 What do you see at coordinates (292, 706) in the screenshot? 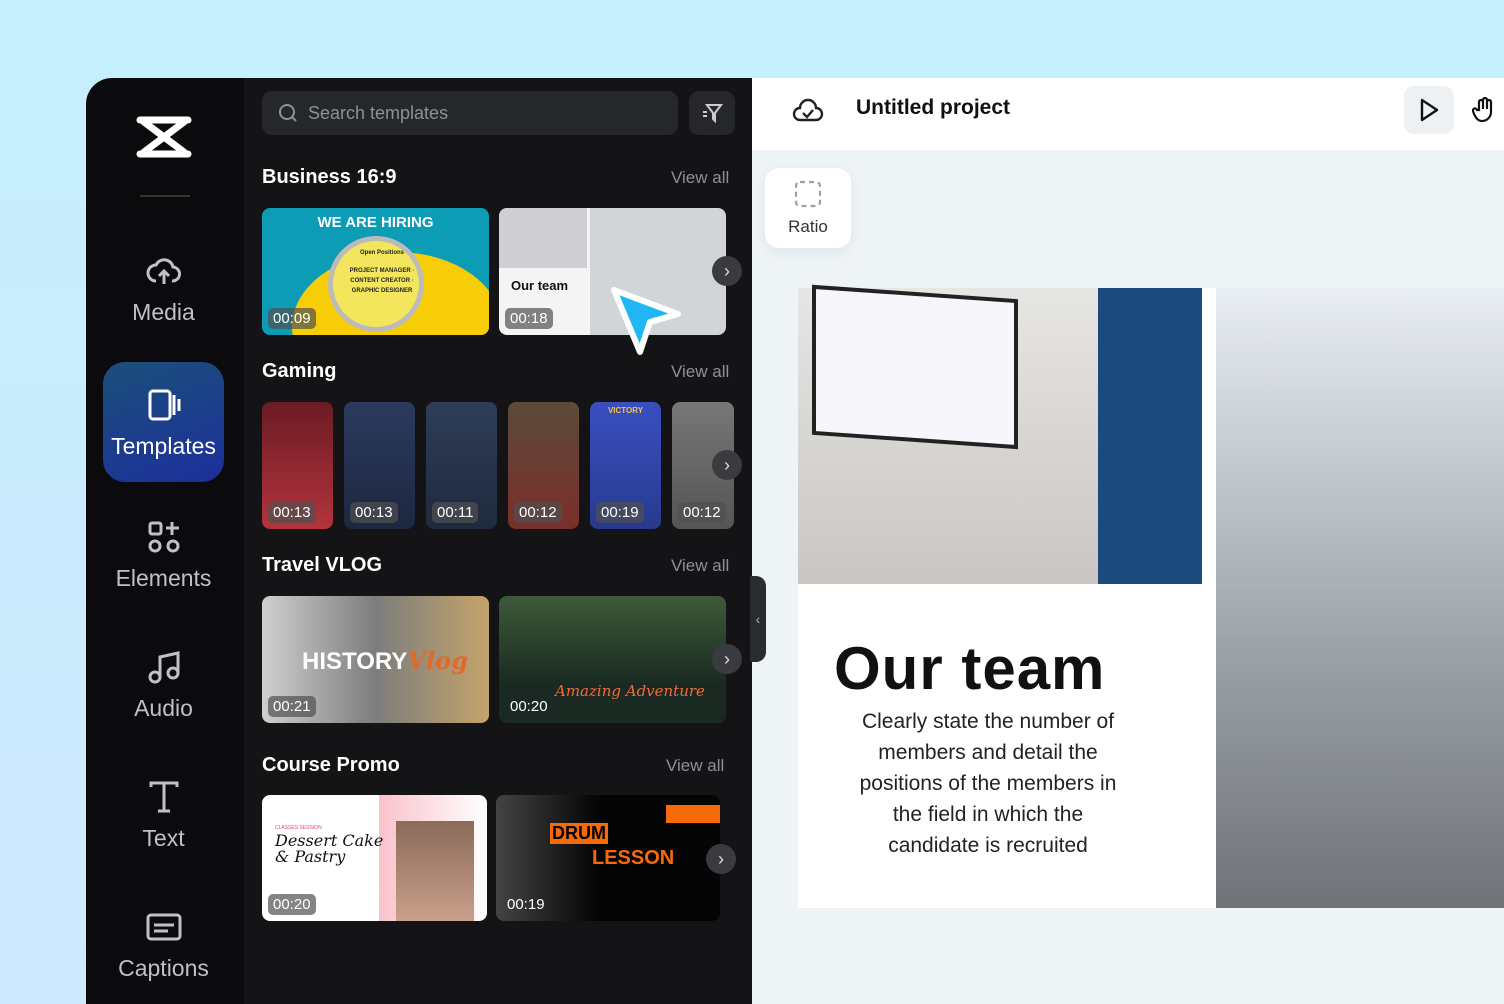
I see `duration: 00:21` at bounding box center [292, 706].